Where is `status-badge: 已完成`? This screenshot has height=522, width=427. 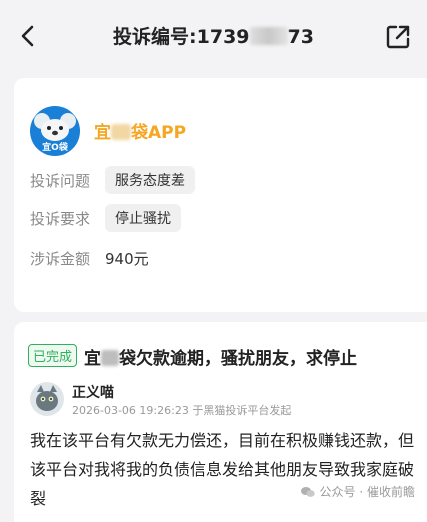
status-badge: 已完成 is located at coordinates (53, 355).